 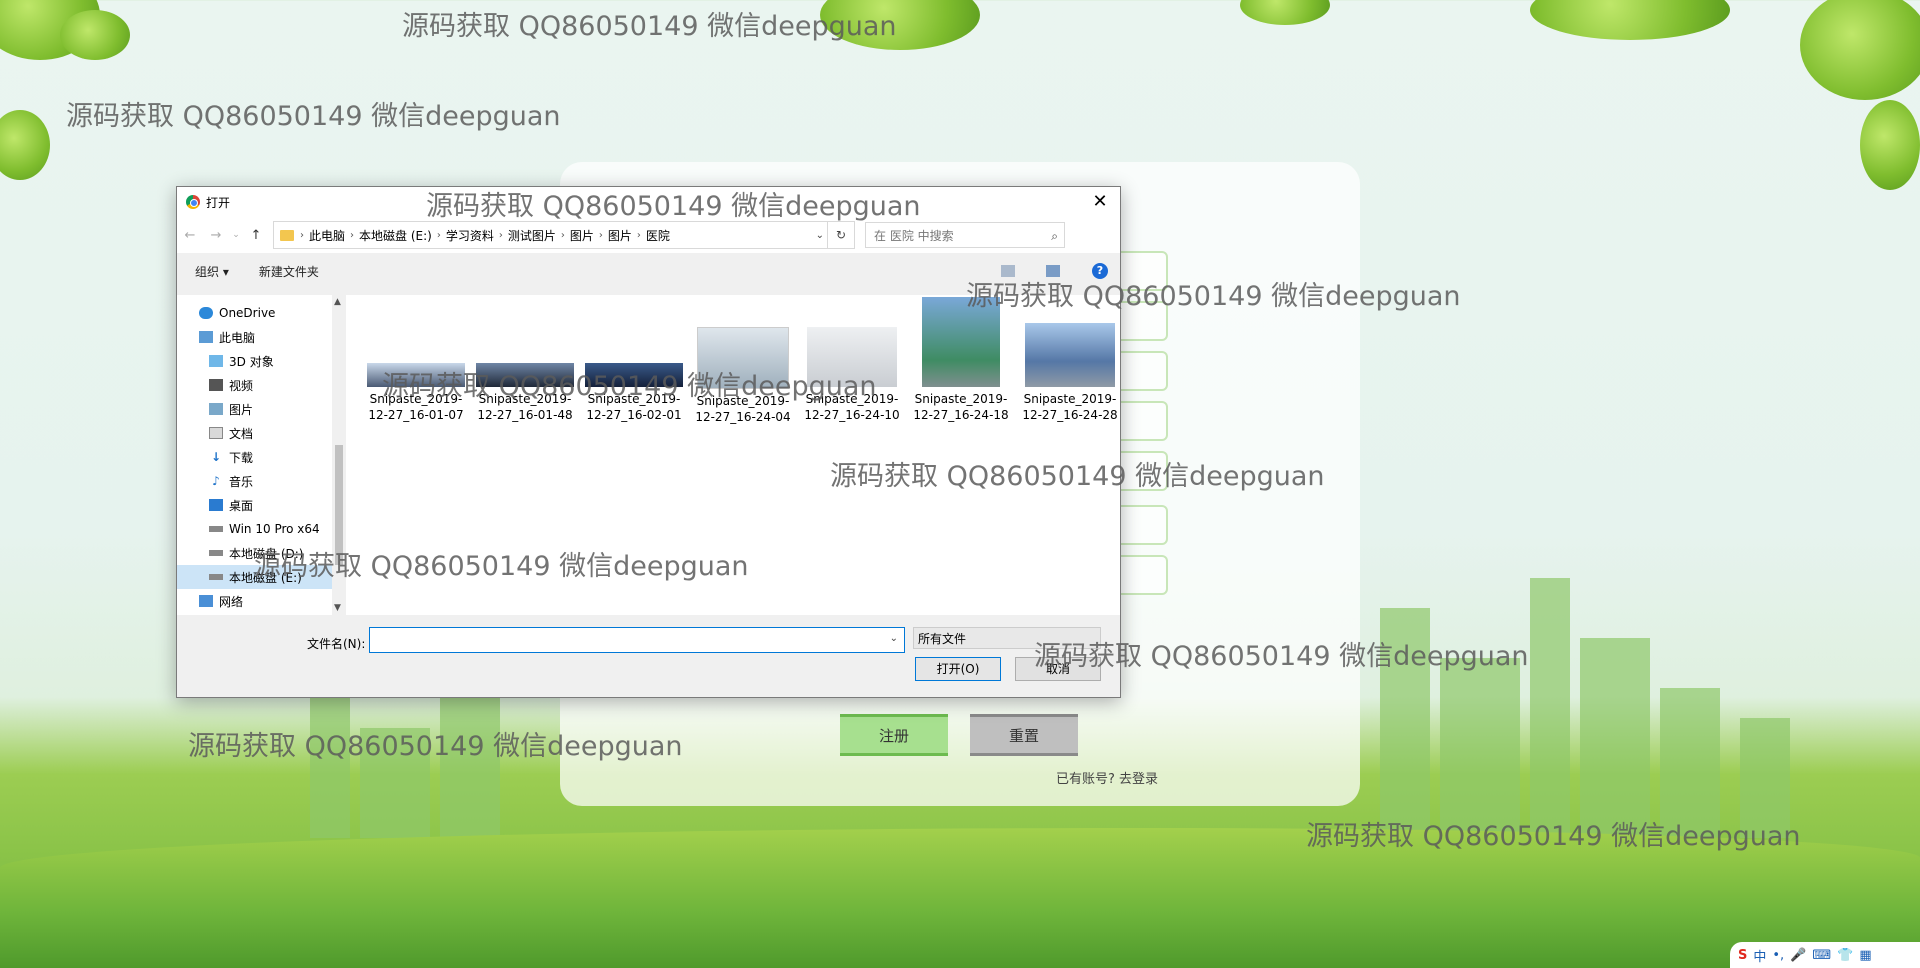 What do you see at coordinates (216, 433) in the screenshot?
I see `document-icon` at bounding box center [216, 433].